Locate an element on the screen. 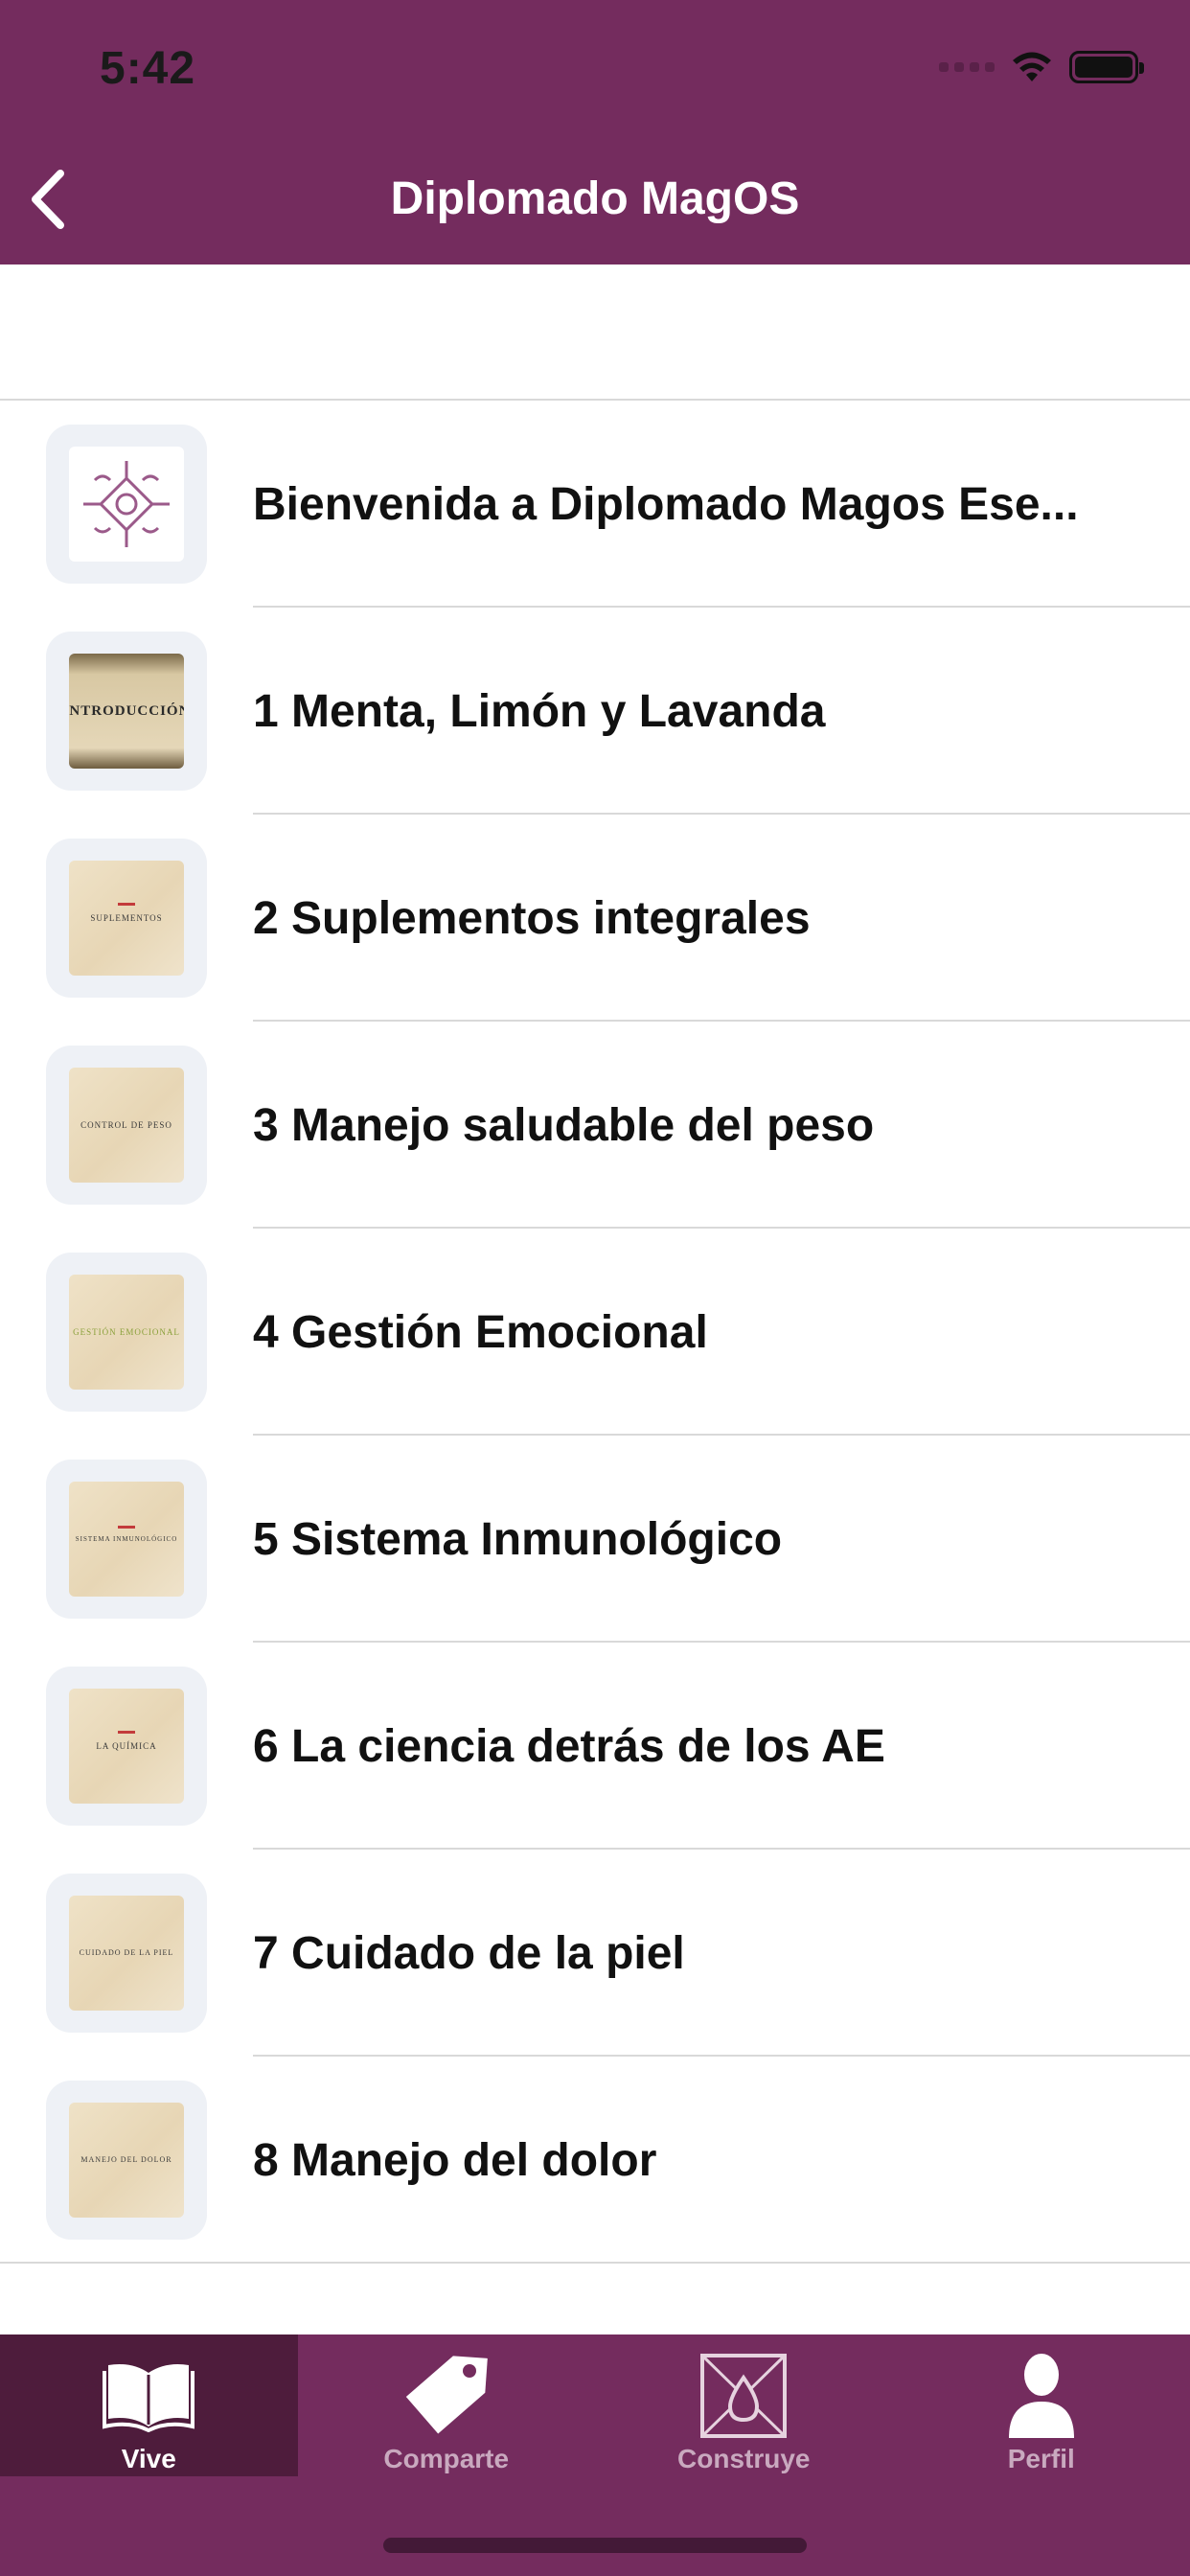 This screenshot has width=1190, height=2576. lesson-row: MANEJO DEL DOLOR 8 Manejo del dolor is located at coordinates (595, 2160).